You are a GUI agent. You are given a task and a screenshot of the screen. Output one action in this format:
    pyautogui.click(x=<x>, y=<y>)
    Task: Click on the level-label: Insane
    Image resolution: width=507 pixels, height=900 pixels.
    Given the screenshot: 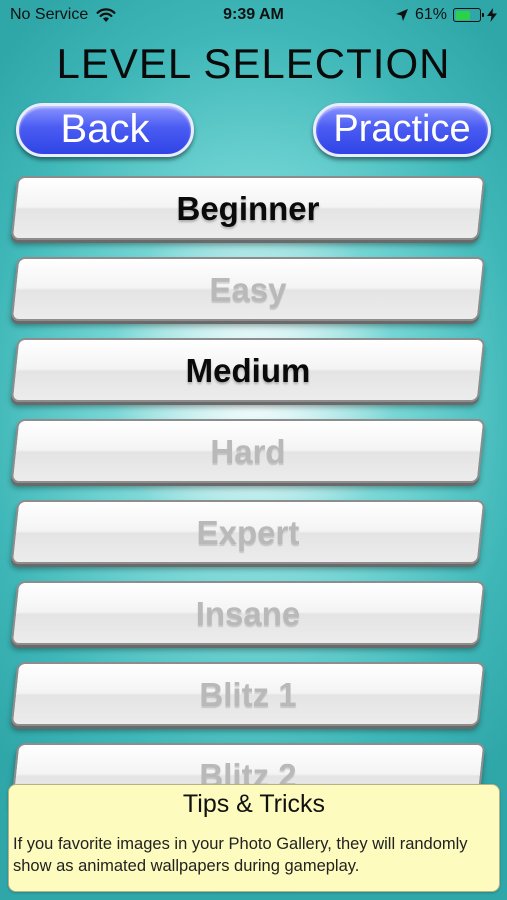 What is the action you would take?
    pyautogui.click(x=248, y=613)
    